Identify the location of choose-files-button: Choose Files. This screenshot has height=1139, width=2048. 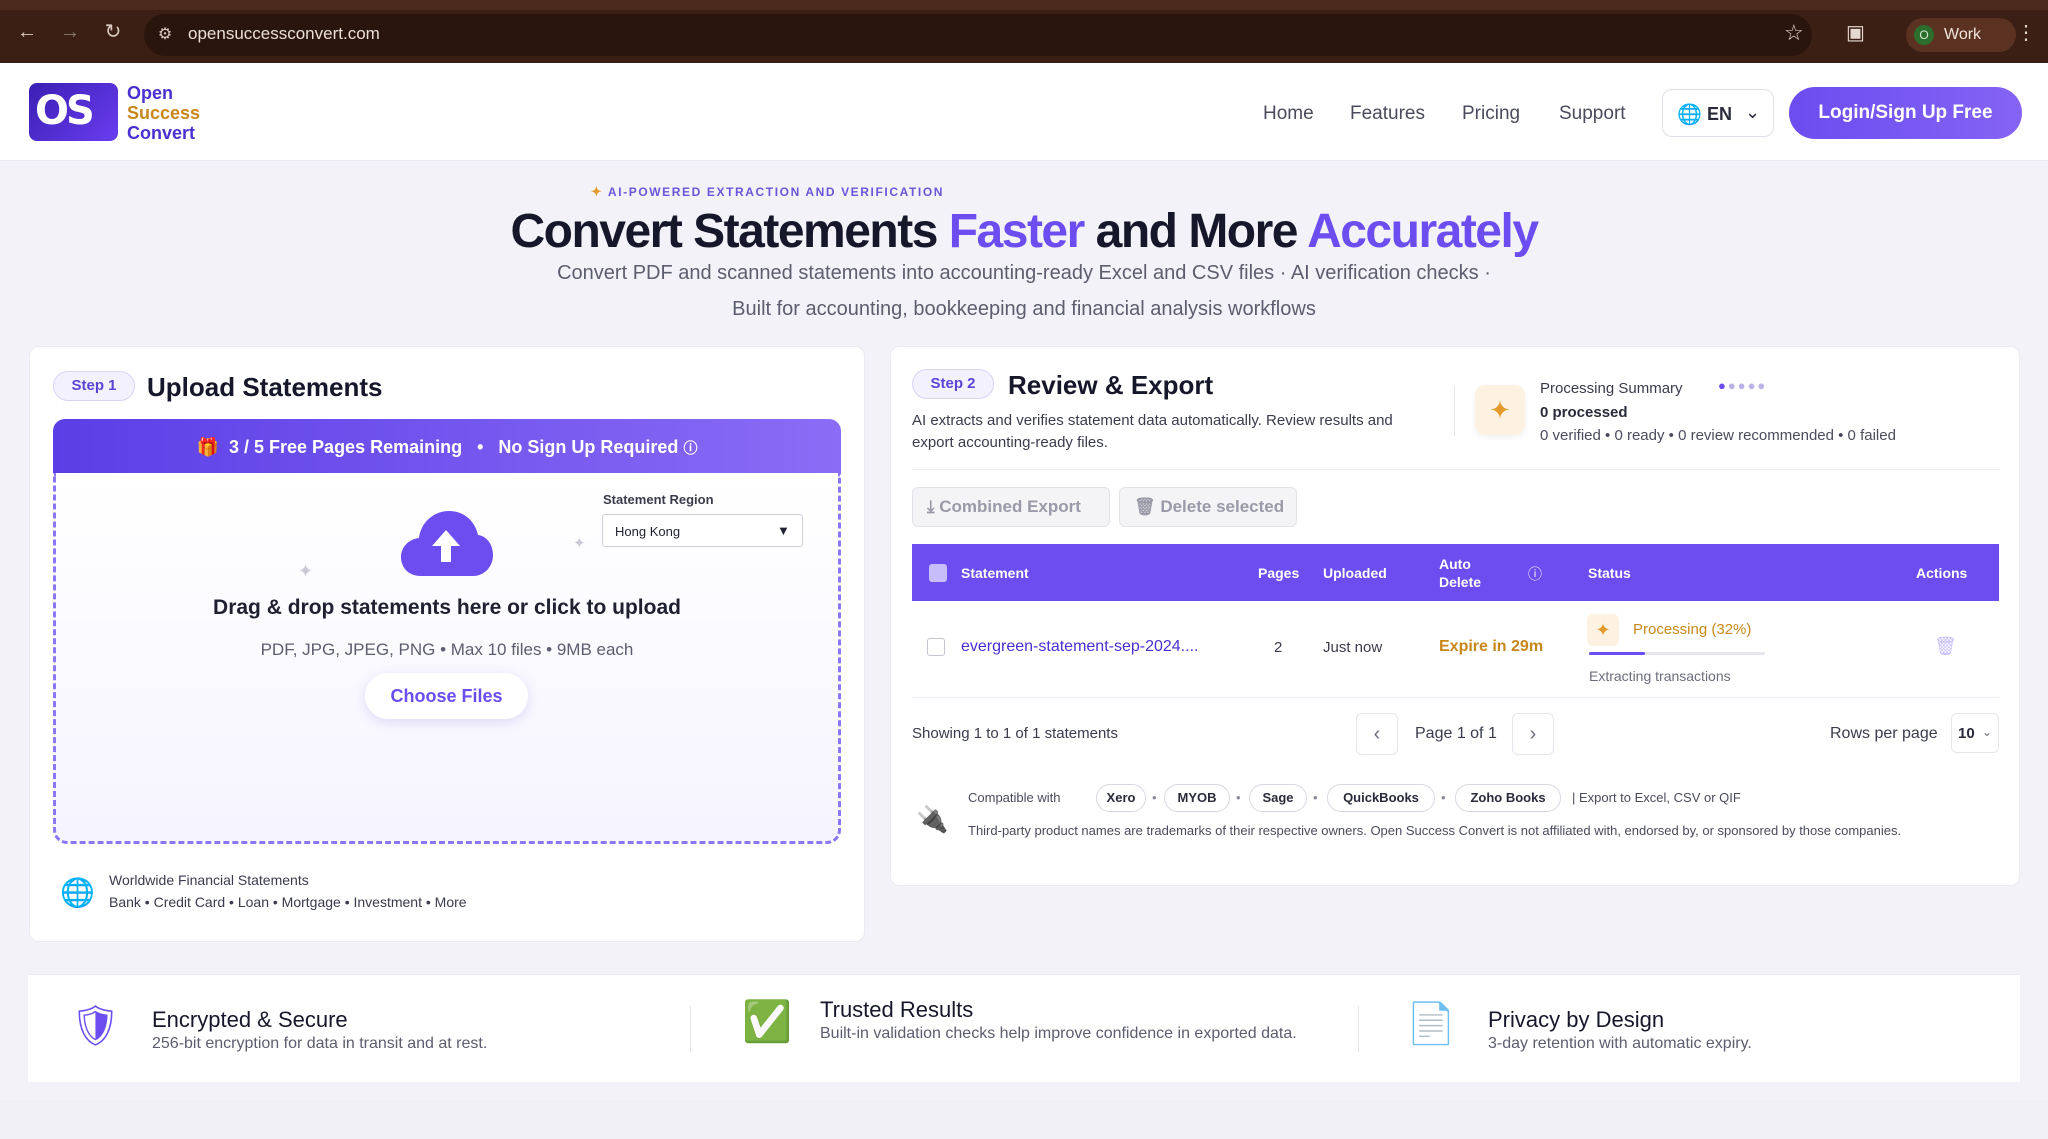
(446, 696).